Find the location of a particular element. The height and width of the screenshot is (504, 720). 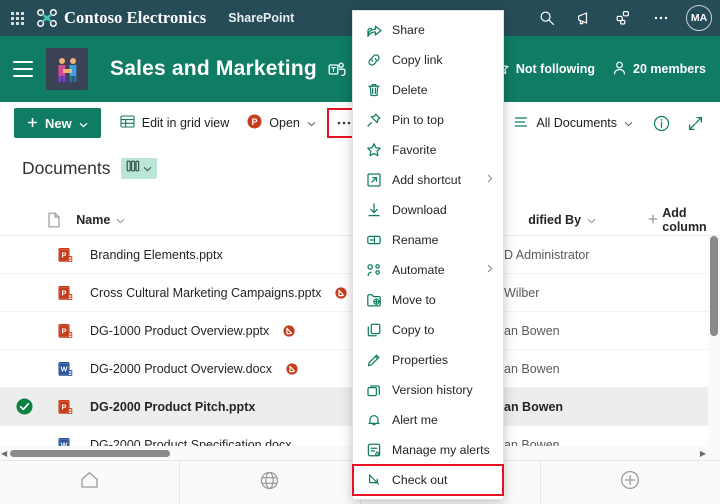

library-view-badge is located at coordinates (138, 168).